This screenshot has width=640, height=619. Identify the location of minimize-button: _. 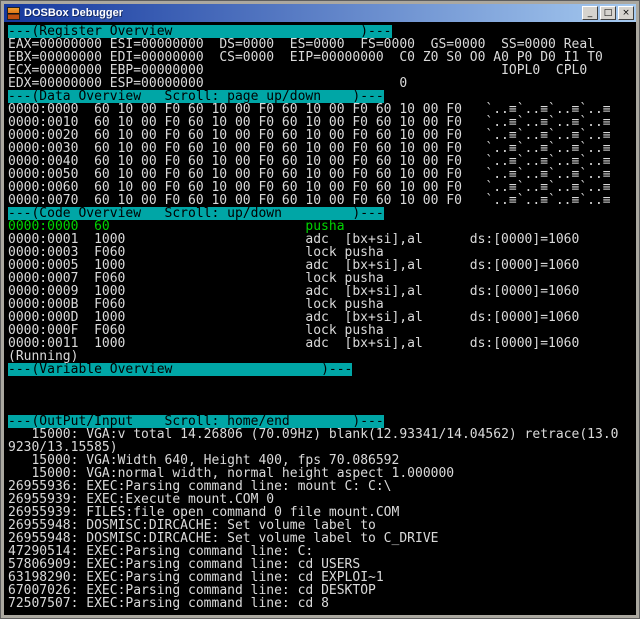
(590, 13).